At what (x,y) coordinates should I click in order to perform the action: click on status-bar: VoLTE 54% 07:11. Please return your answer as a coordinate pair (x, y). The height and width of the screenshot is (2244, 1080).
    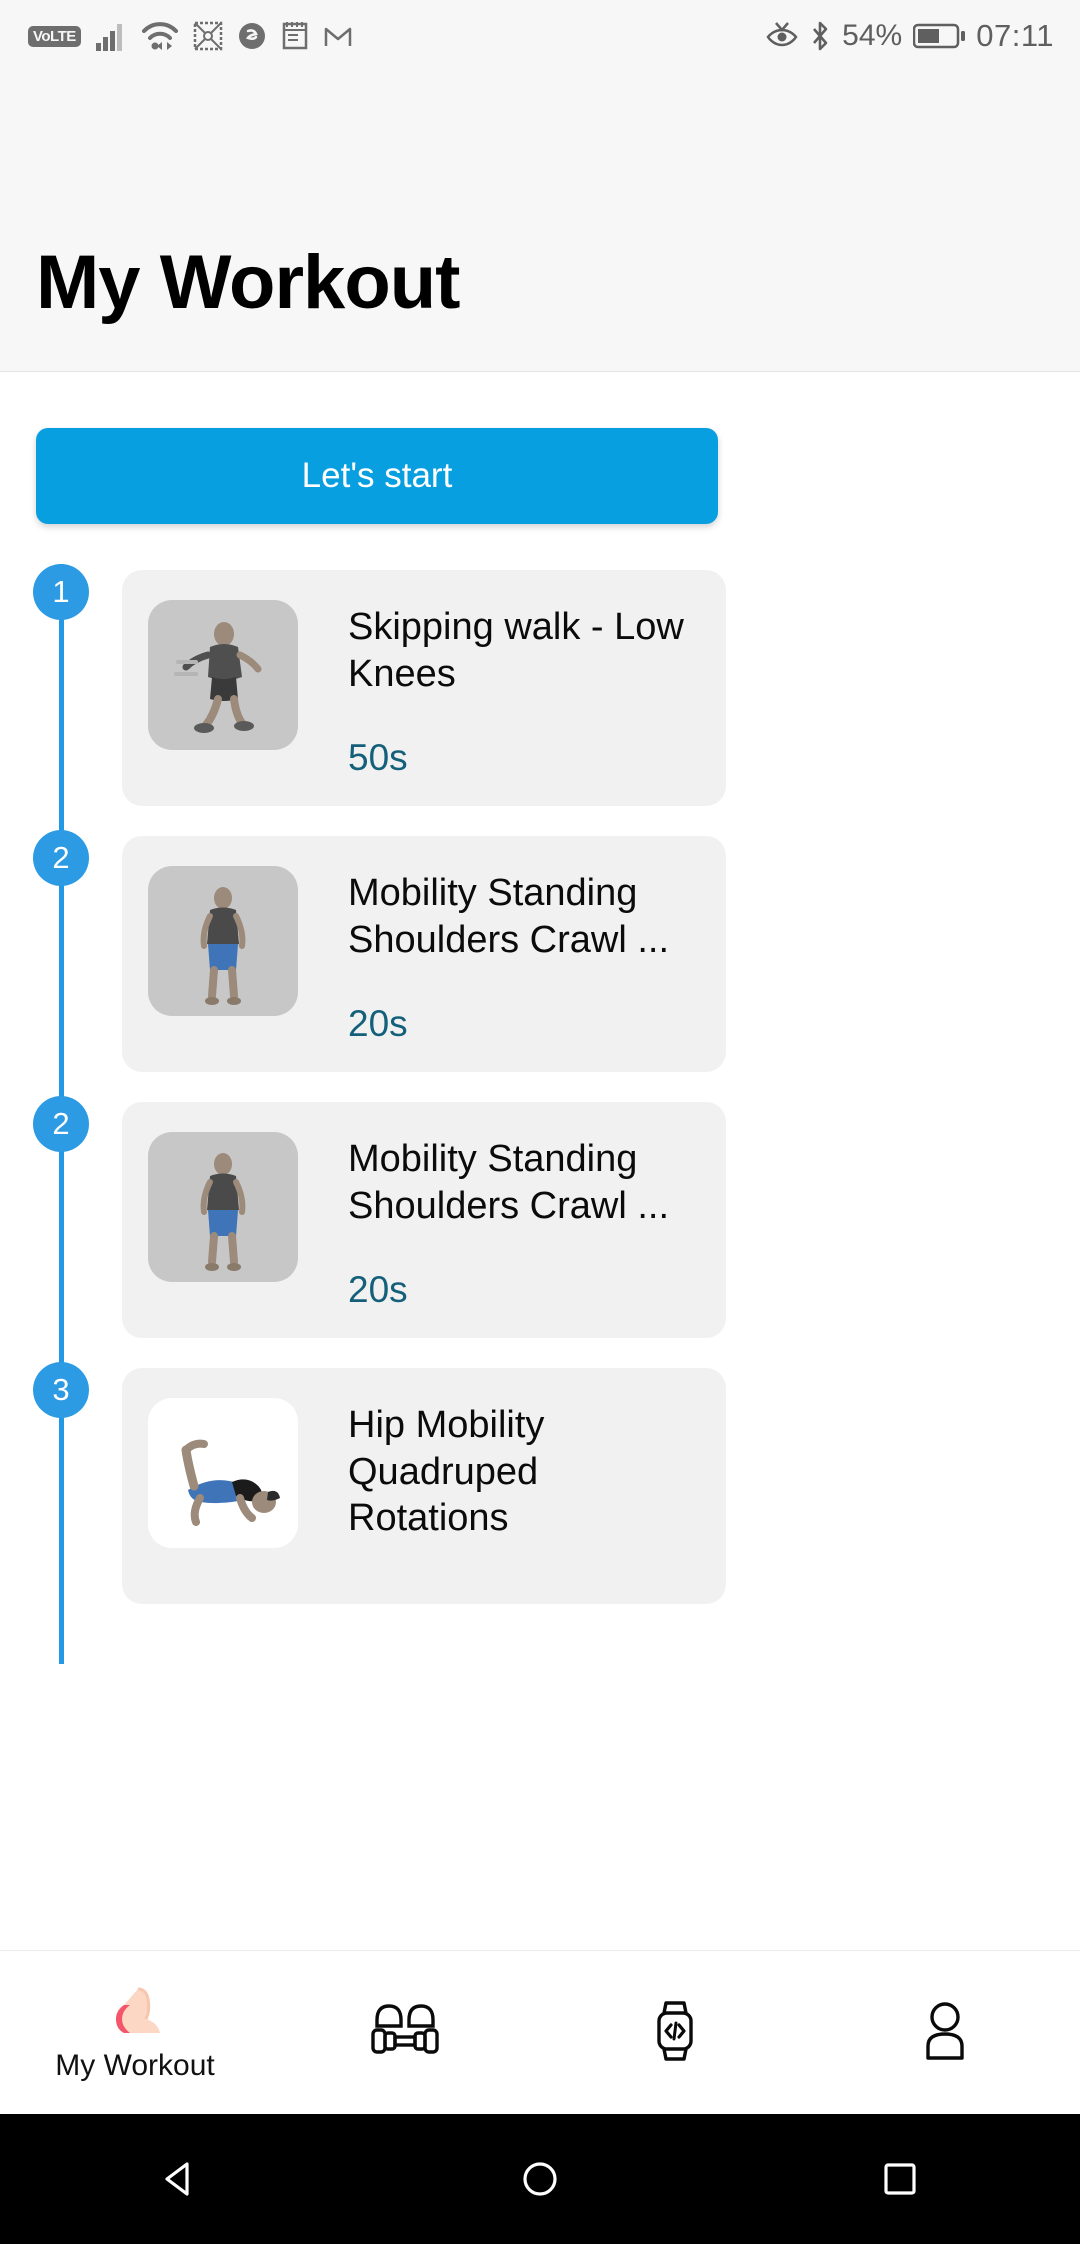
    Looking at the image, I should click on (540, 36).